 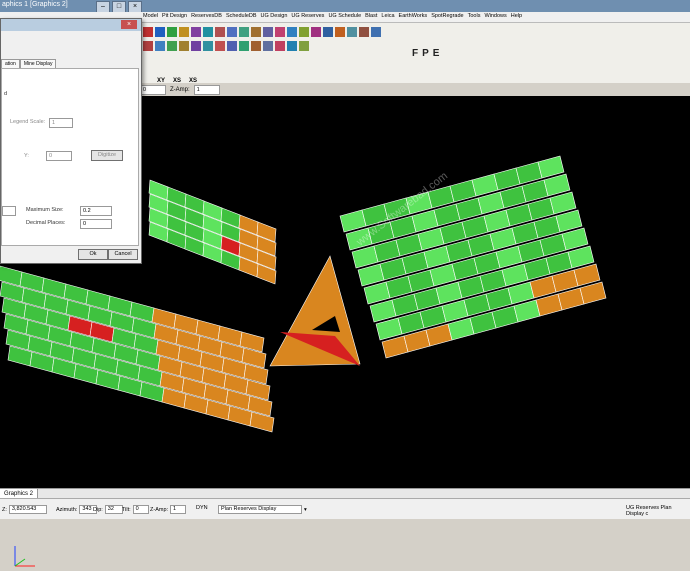 What do you see at coordinates (220, 32) in the screenshot?
I see `block-tool-icon` at bounding box center [220, 32].